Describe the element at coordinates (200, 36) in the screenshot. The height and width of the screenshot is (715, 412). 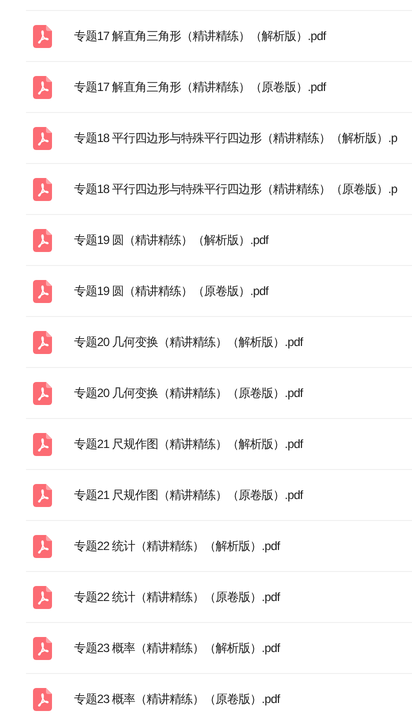
I see `file-name: 专题17 解直角三角形（精讲精练）（解析版）.pdf` at that location.